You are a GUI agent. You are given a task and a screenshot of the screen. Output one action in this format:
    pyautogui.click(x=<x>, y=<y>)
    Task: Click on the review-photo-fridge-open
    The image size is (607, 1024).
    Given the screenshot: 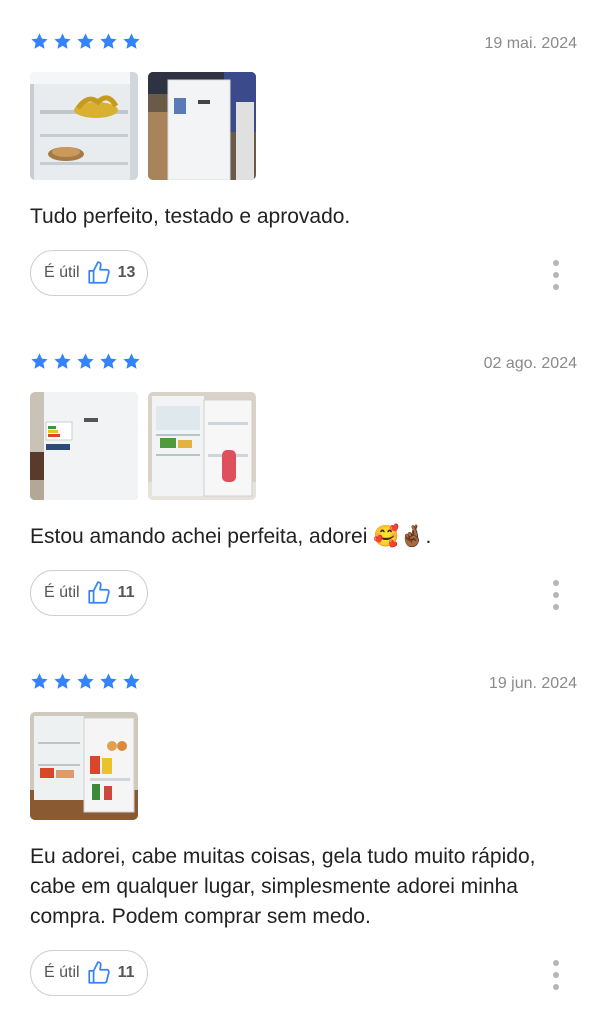 What is the action you would take?
    pyautogui.click(x=202, y=446)
    